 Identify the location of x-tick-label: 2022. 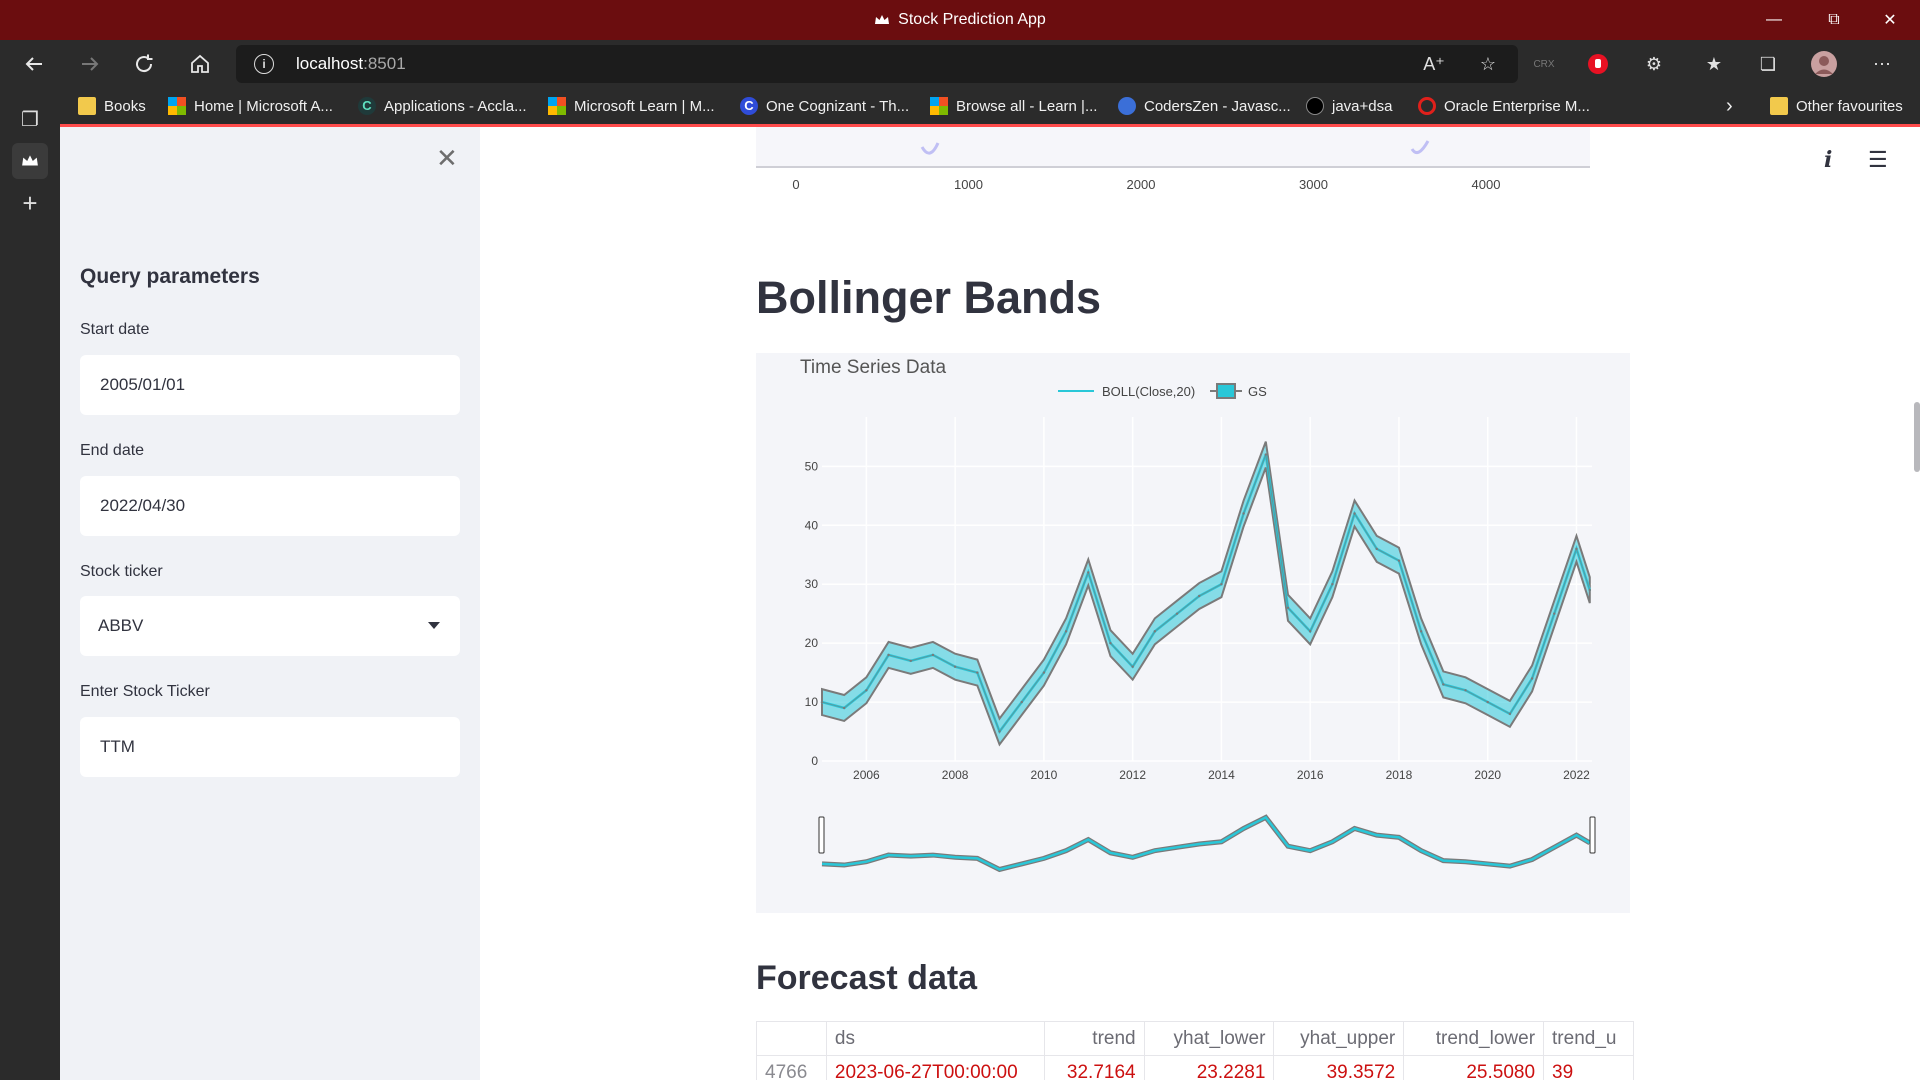
(1576, 775).